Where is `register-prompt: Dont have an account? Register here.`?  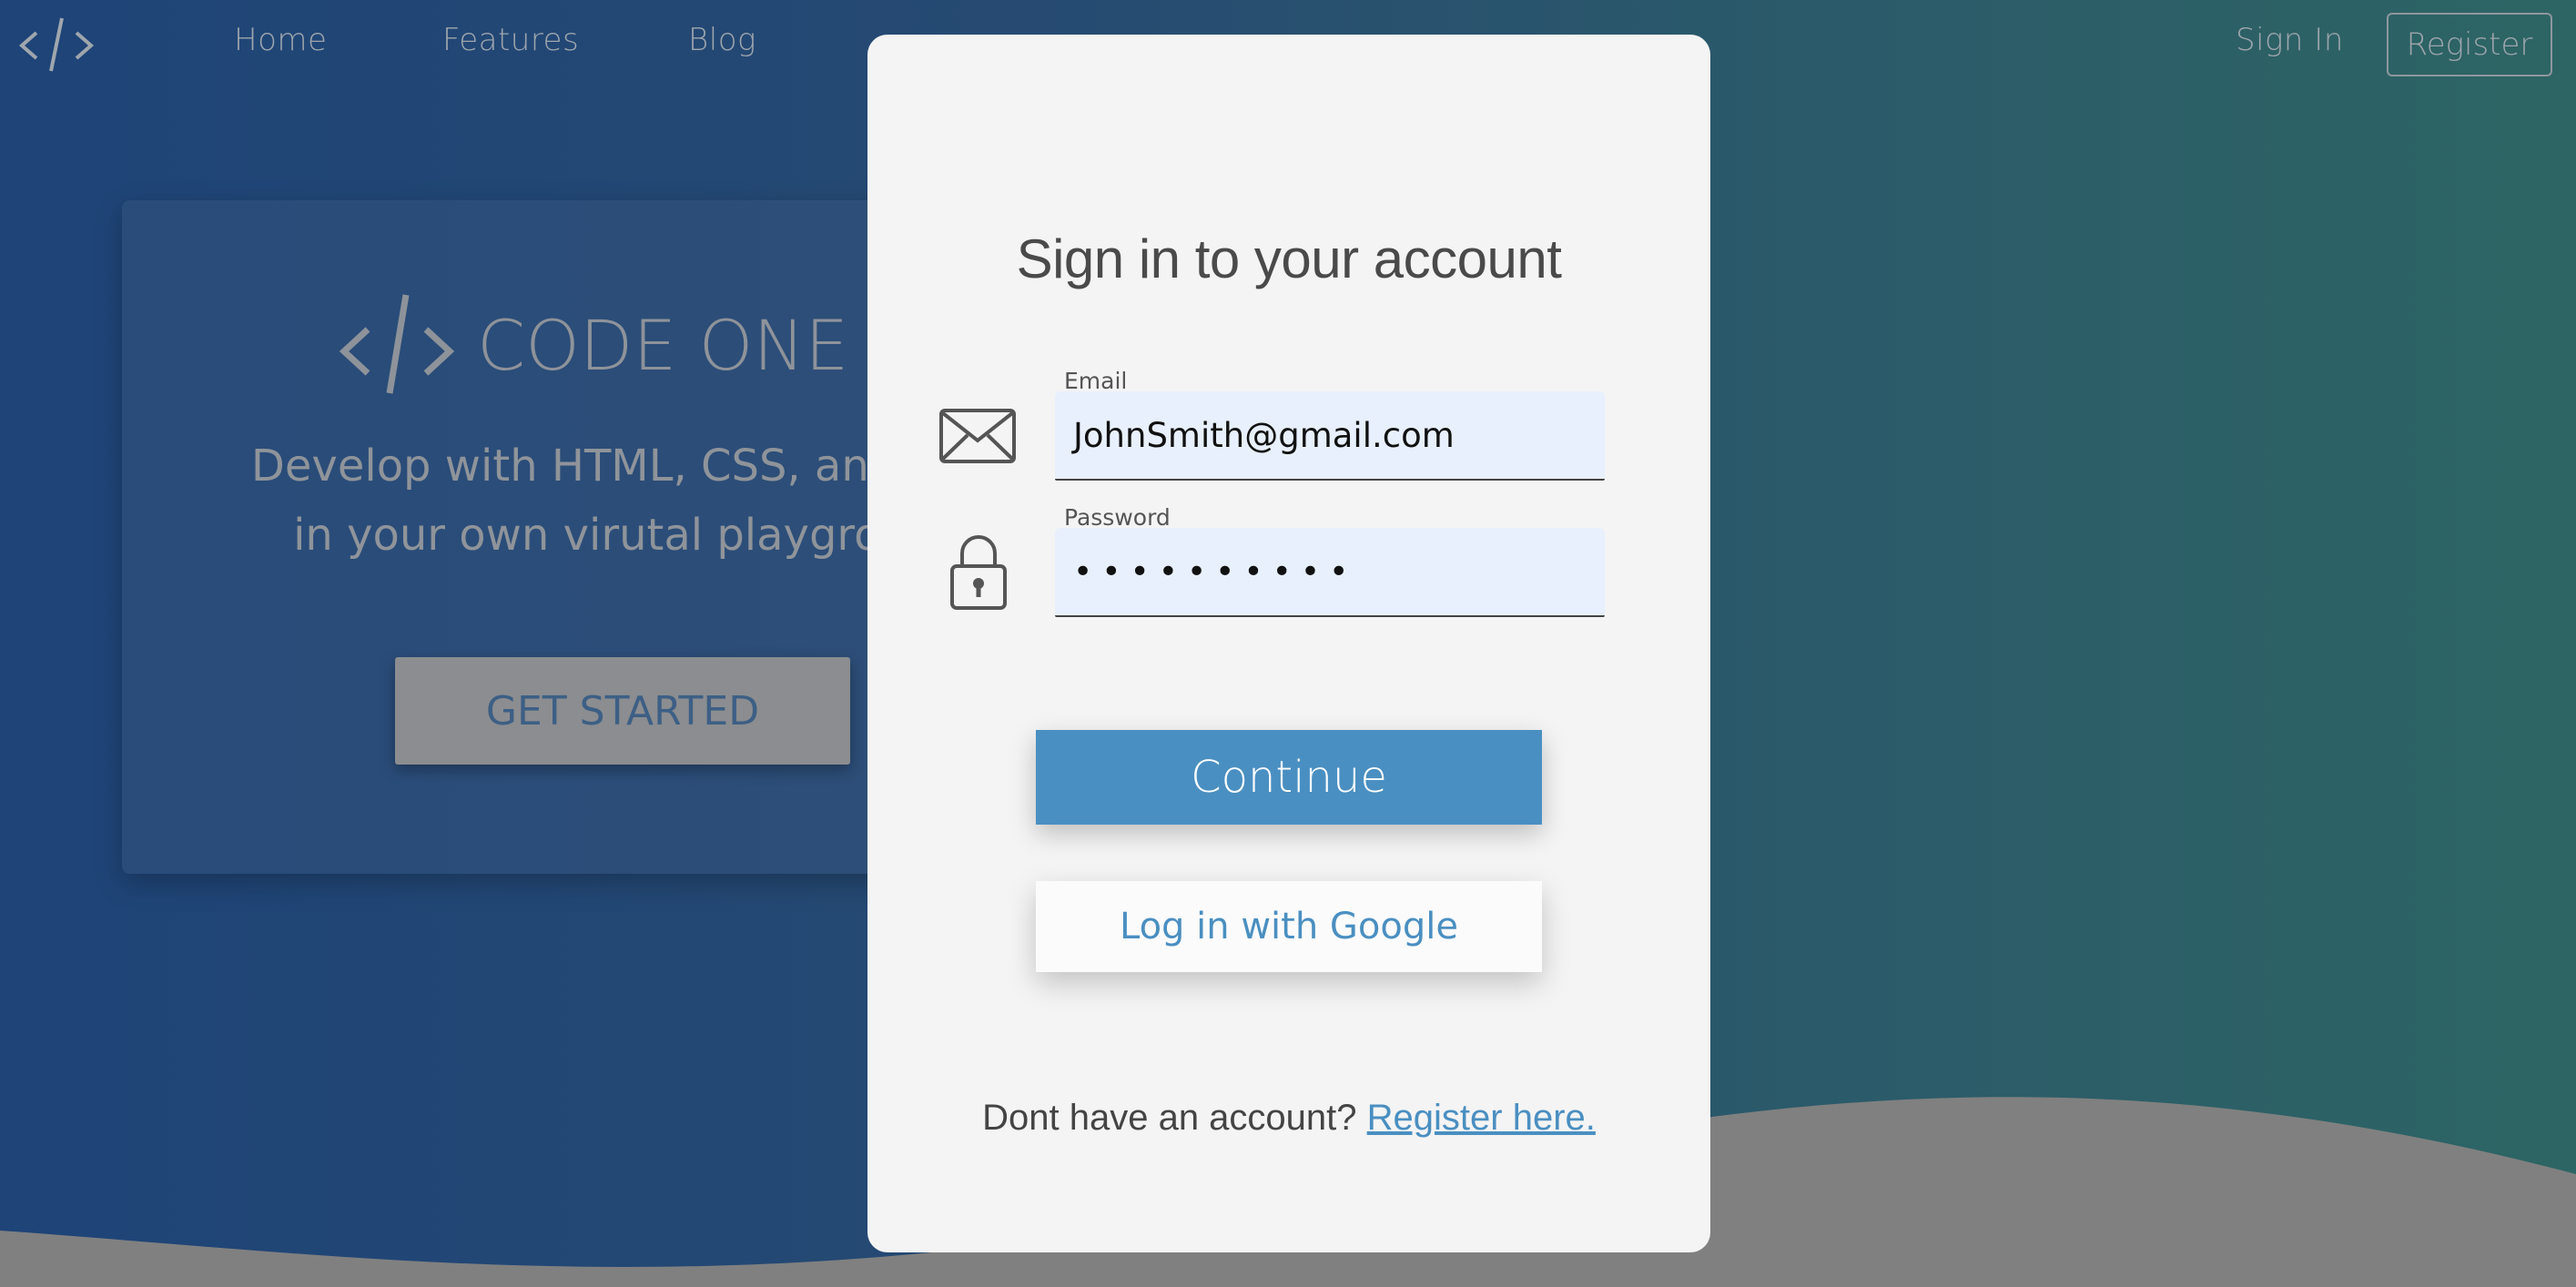
register-prompt: Dont have an account? Register here. is located at coordinates (1288, 1118).